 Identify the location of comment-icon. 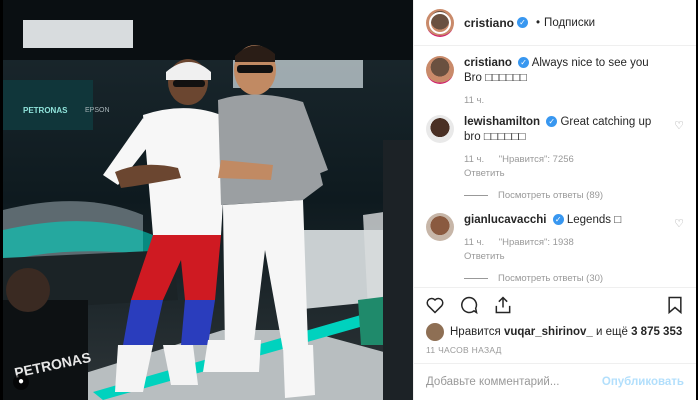
(469, 305).